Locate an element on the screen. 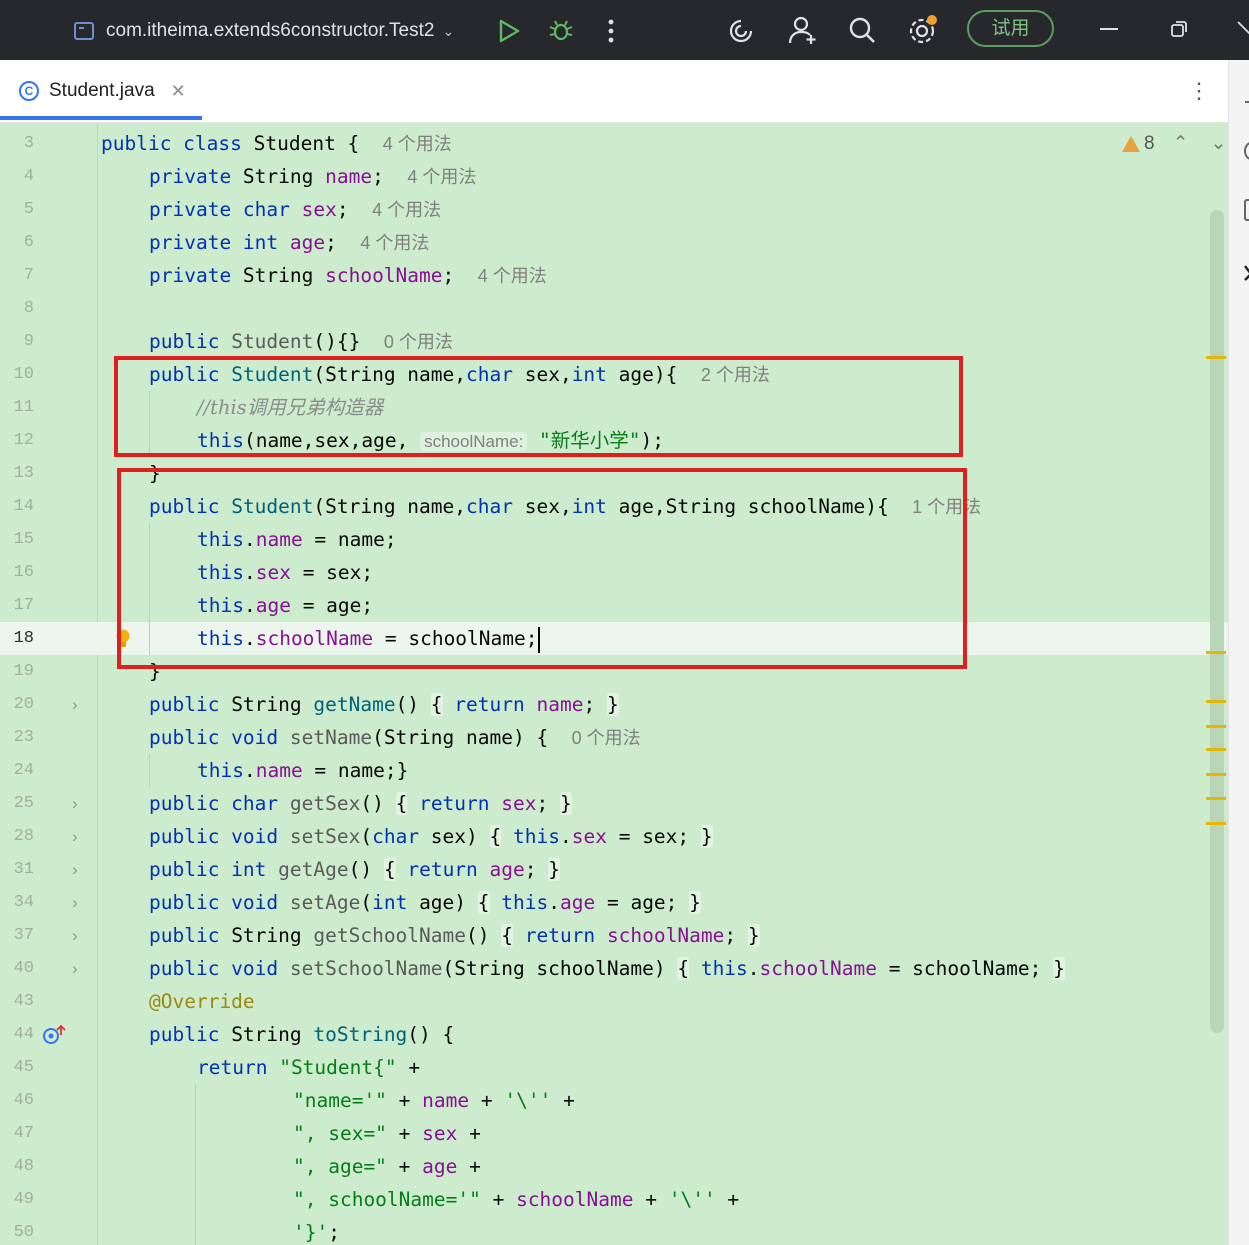  code-line: 44 public String toString() { is located at coordinates (234, 1034).